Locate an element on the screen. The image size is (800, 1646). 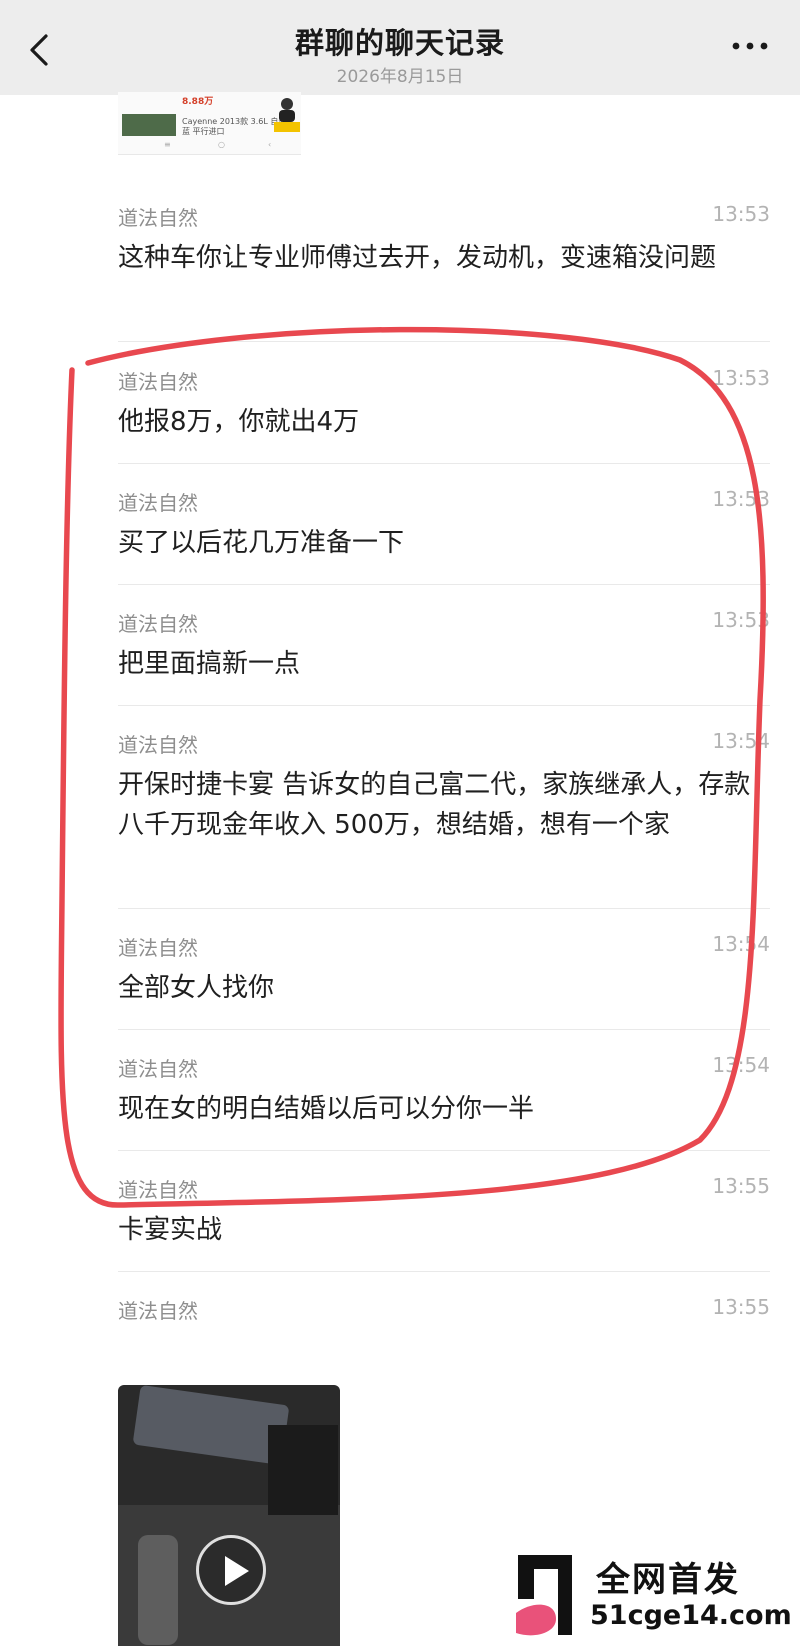
message-text: 现在女的明白结婚以后可以分你一半 is located at coordinates (326, 1109).